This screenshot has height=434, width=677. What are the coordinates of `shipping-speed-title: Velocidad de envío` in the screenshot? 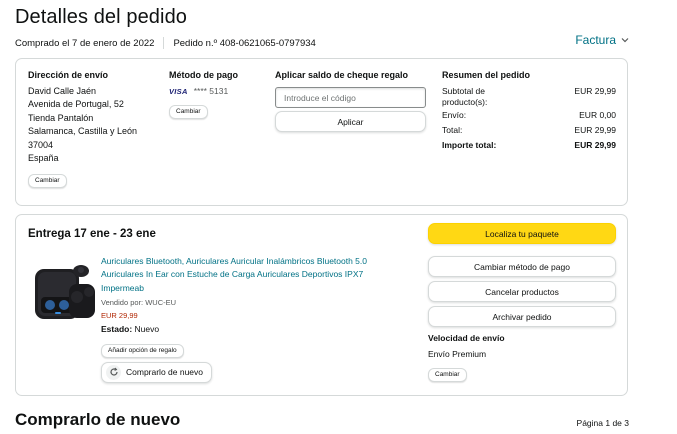 It's located at (466, 338).